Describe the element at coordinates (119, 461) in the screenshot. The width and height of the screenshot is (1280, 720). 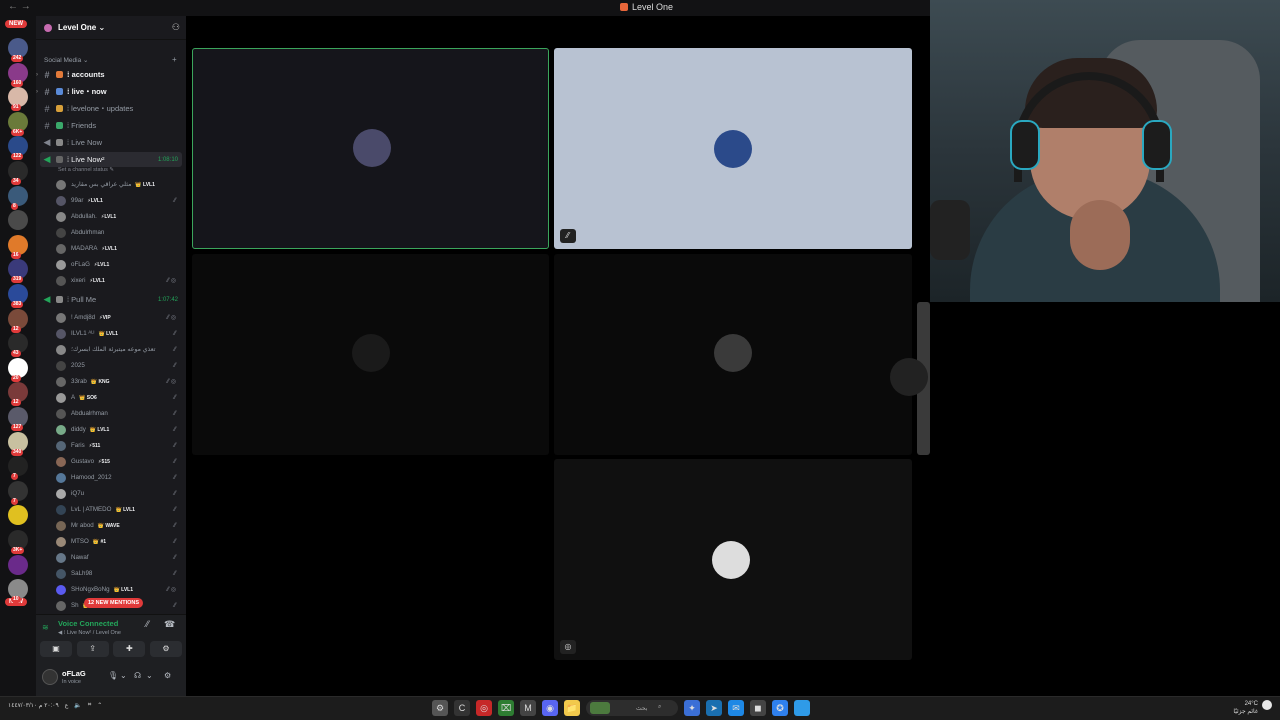
I see `voice-user: Gustavo ⚡515 ⁄⁄` at that location.